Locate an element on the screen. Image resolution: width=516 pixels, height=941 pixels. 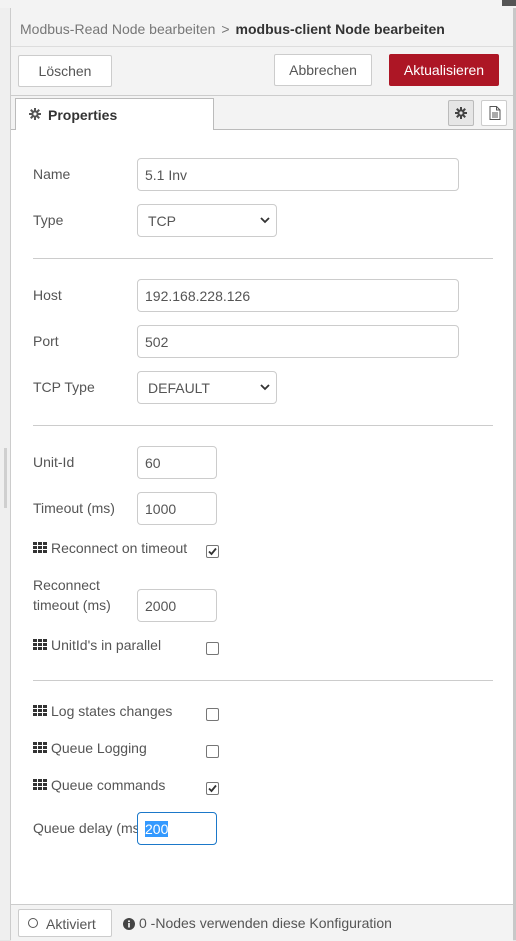
tab-properties: Properties is located at coordinates (114, 114).